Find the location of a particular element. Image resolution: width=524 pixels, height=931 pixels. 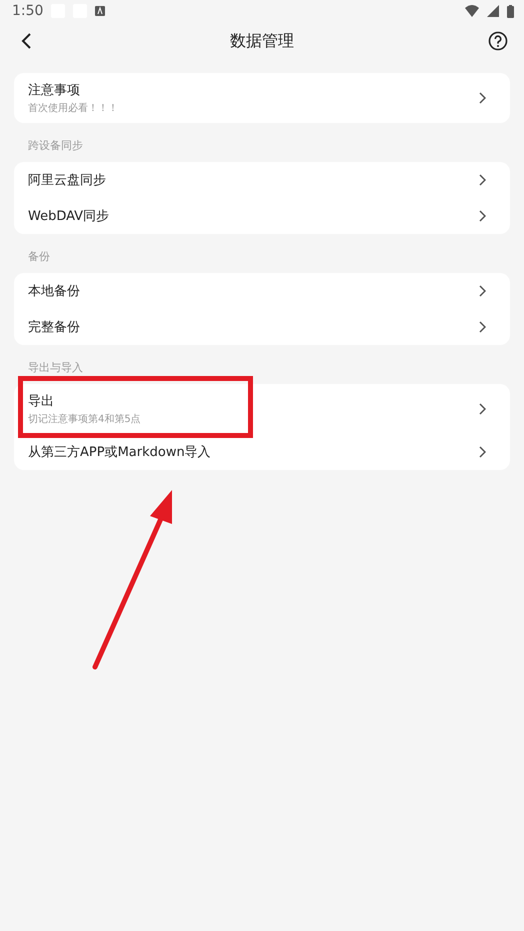

item-title: WebDAV同步 is located at coordinates (69, 216).